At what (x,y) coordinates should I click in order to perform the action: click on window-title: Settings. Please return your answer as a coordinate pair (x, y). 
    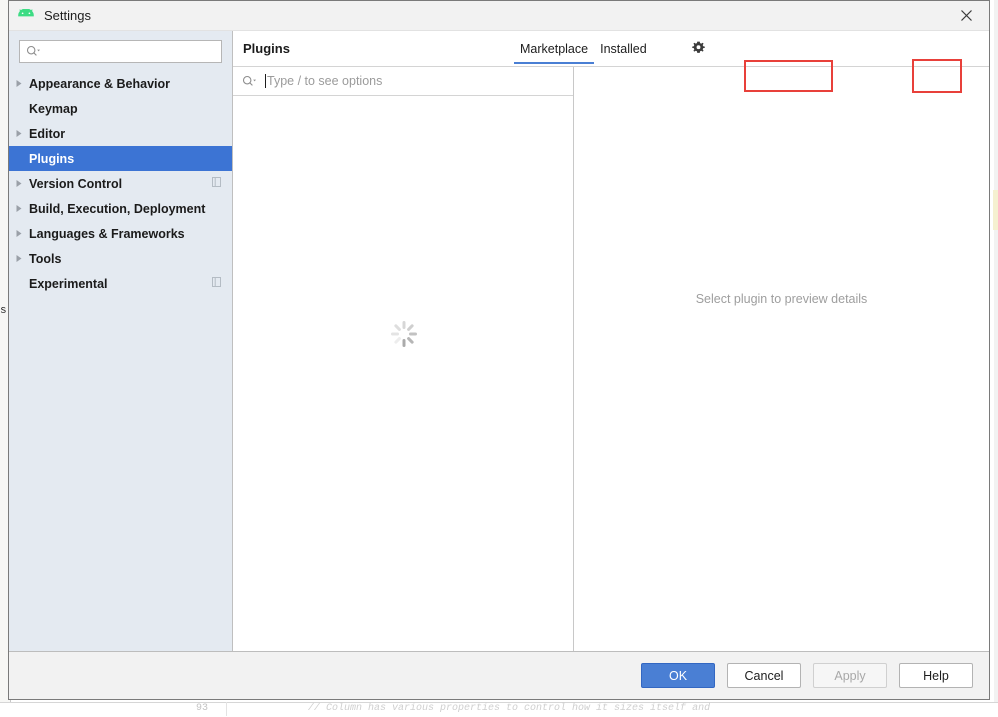
    Looking at the image, I should click on (67, 15).